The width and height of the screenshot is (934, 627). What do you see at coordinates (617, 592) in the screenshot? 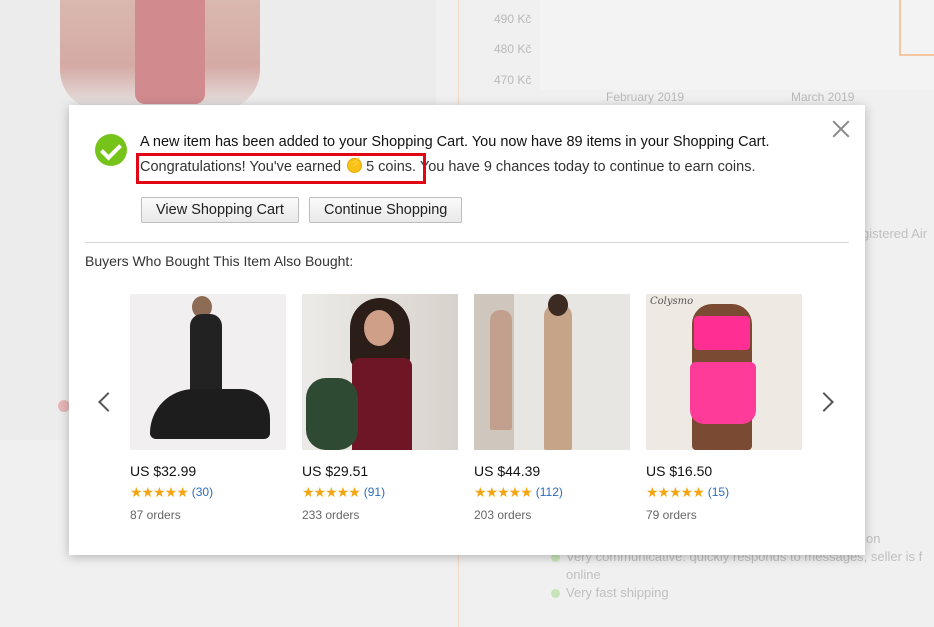
I see `background-feedback-text: Very fast shipping` at bounding box center [617, 592].